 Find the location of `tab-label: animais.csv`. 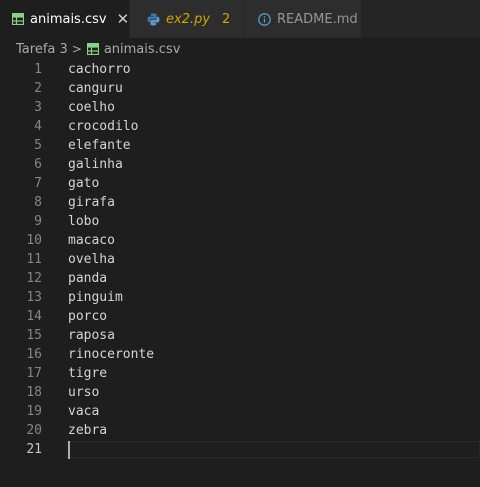

tab-label: animais.csv is located at coordinates (68, 19).